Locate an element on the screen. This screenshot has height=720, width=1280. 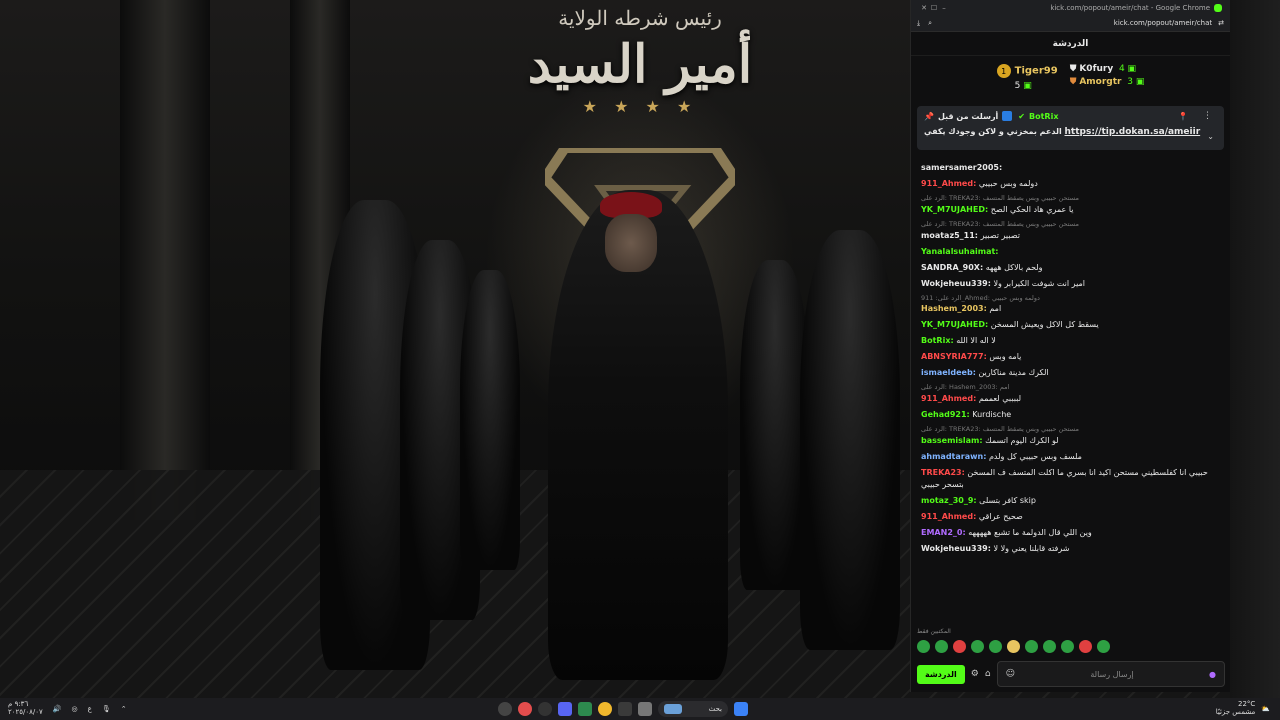
pinned-link: https://tip.dokan.sa/ameiir is located at coordinates (1133, 132).